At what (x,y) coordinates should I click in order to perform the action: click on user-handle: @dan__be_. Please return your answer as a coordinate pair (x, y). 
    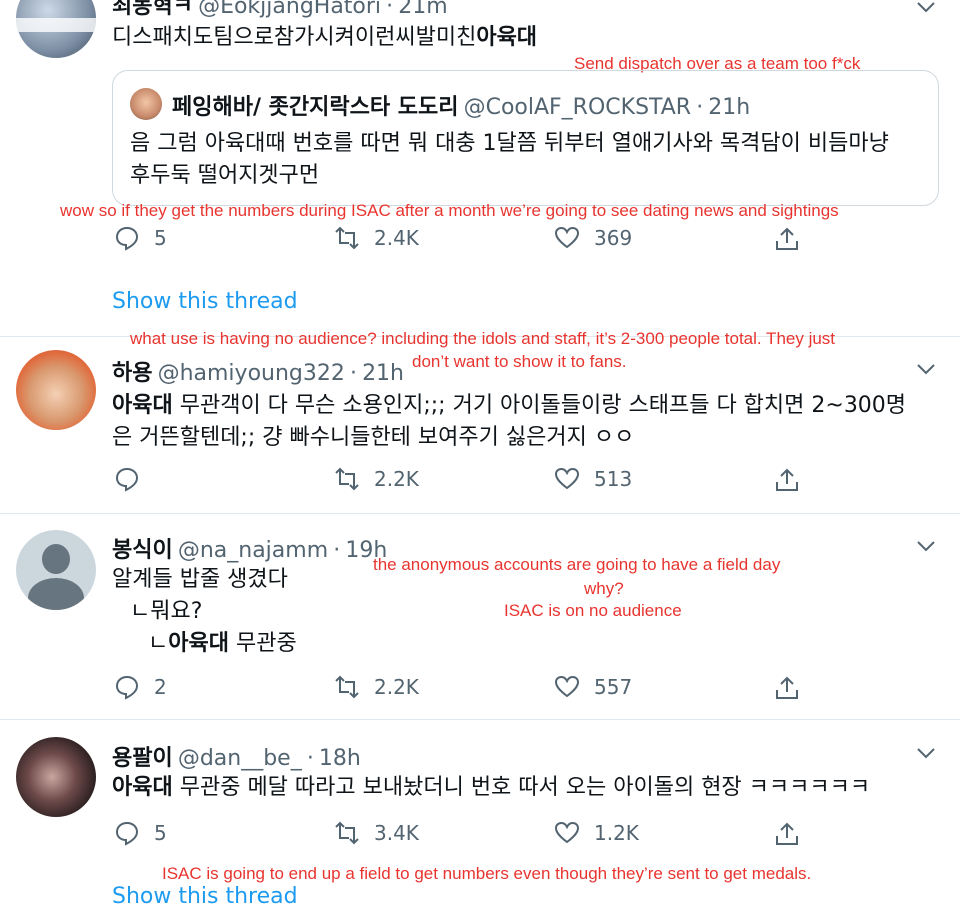
    Looking at the image, I should click on (240, 758).